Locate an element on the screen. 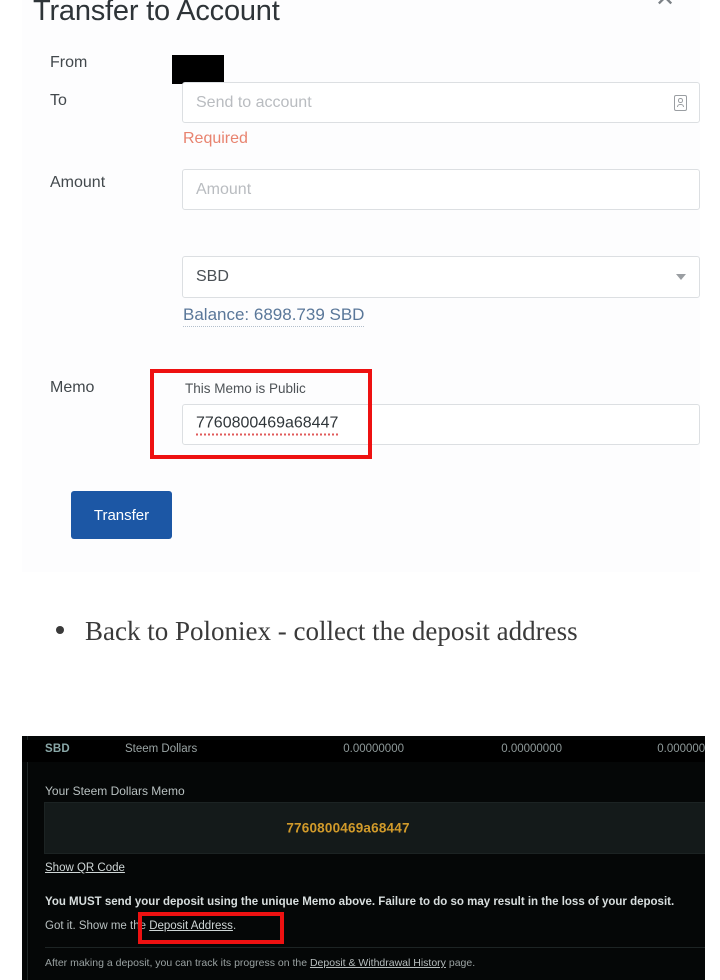 The image size is (720, 980). chevron-down-icon is located at coordinates (681, 277).